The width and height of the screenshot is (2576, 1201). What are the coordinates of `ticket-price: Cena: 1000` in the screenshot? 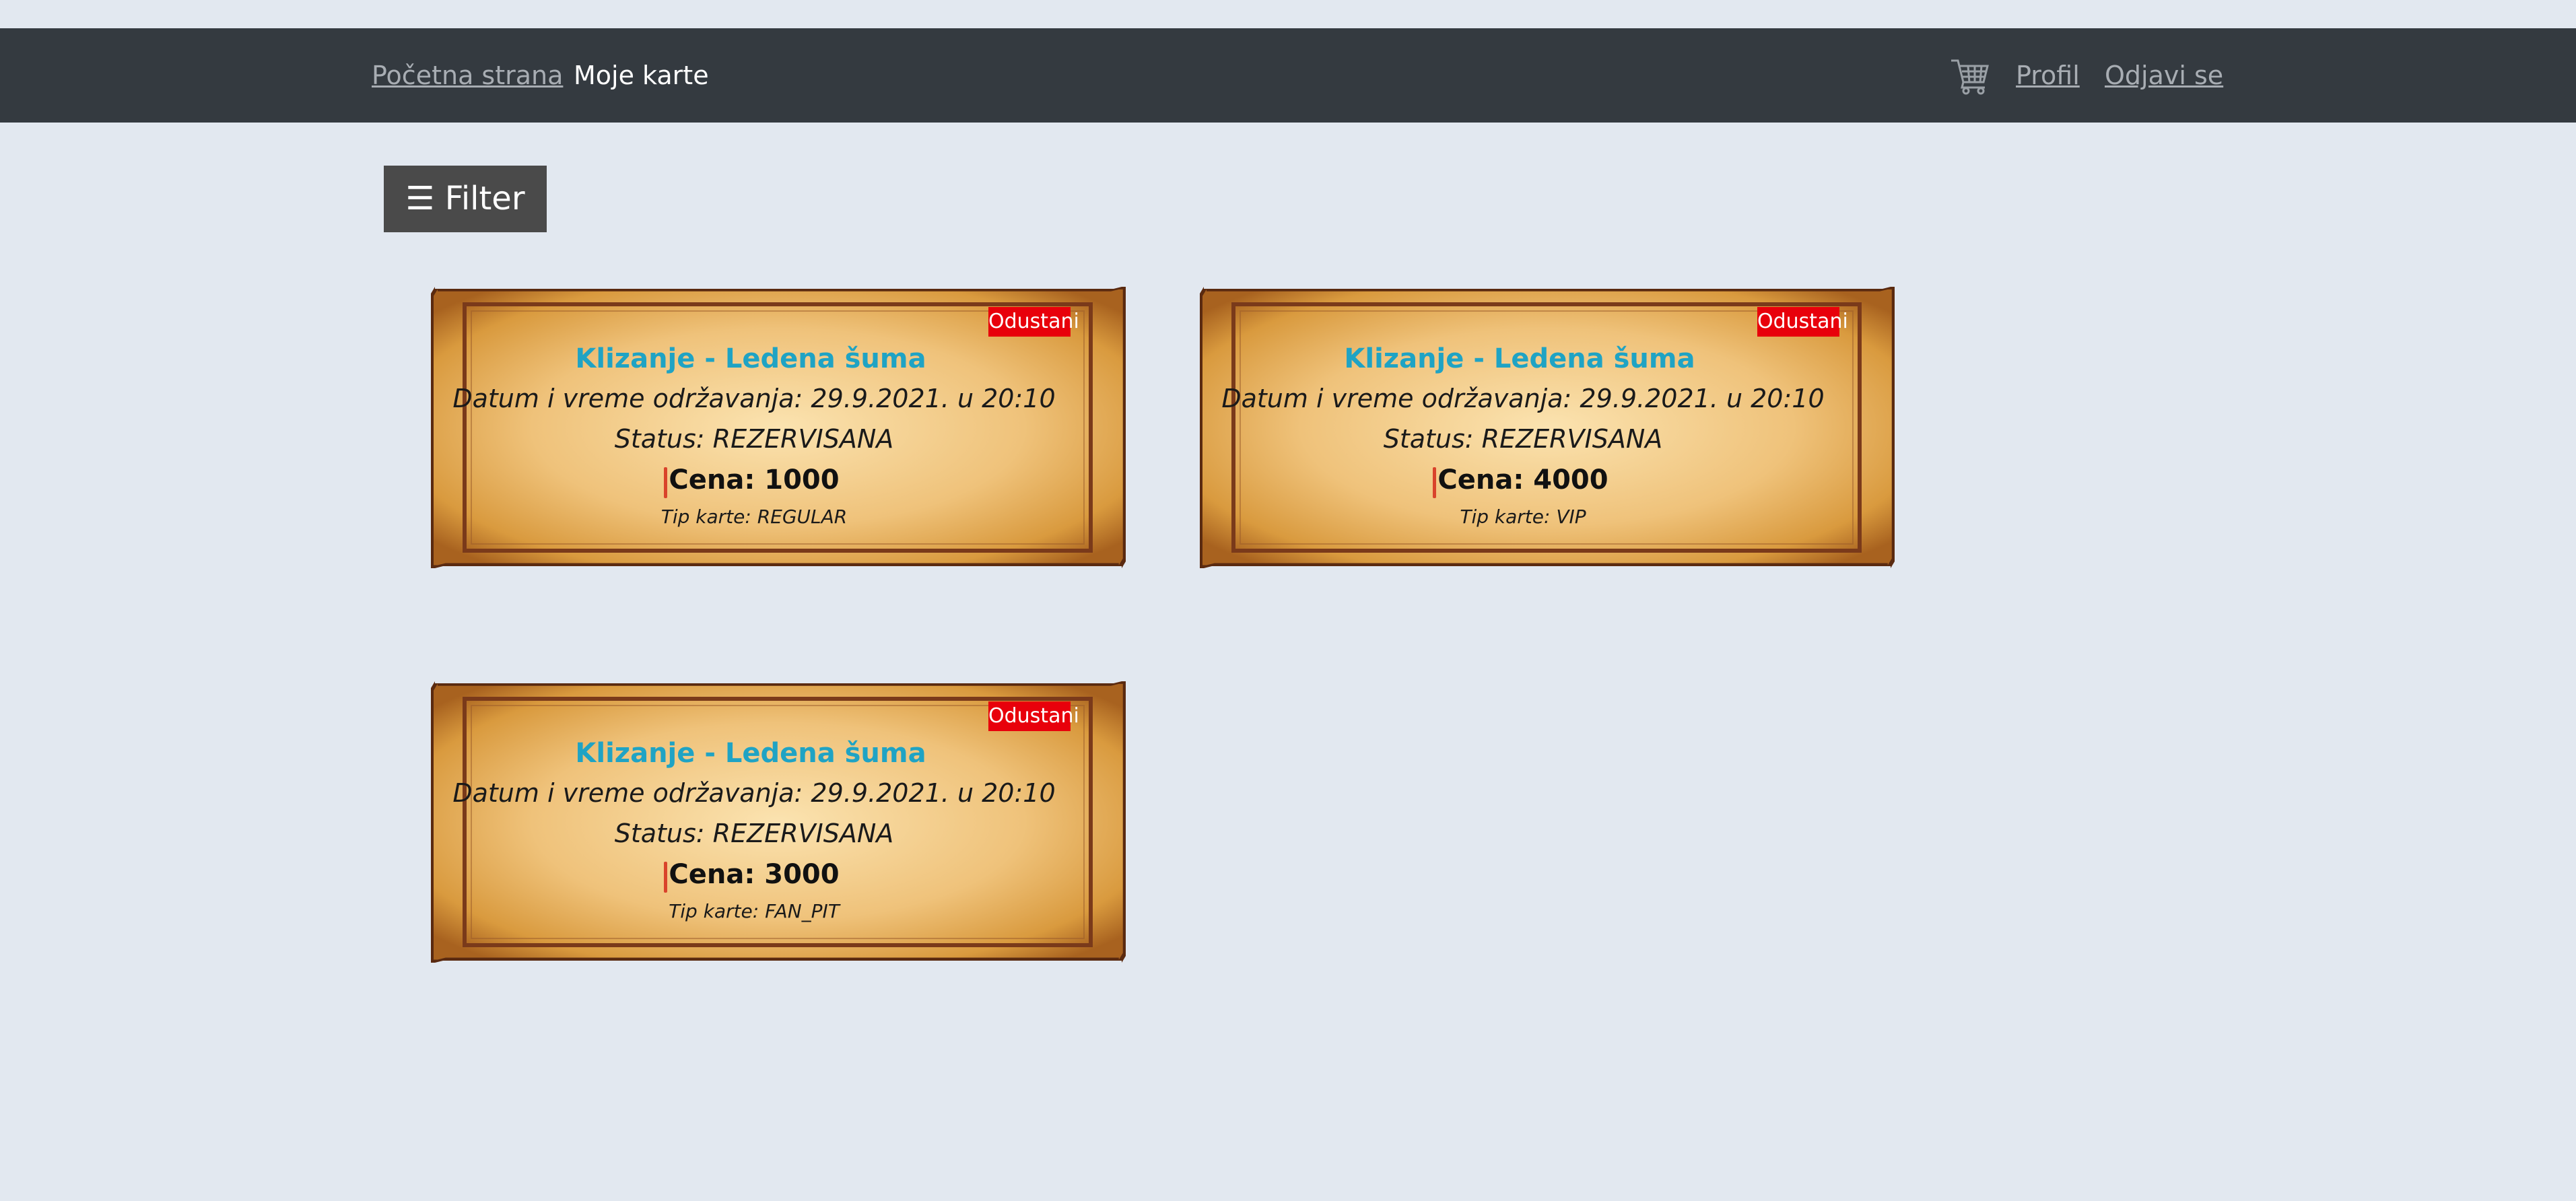 It's located at (754, 480).